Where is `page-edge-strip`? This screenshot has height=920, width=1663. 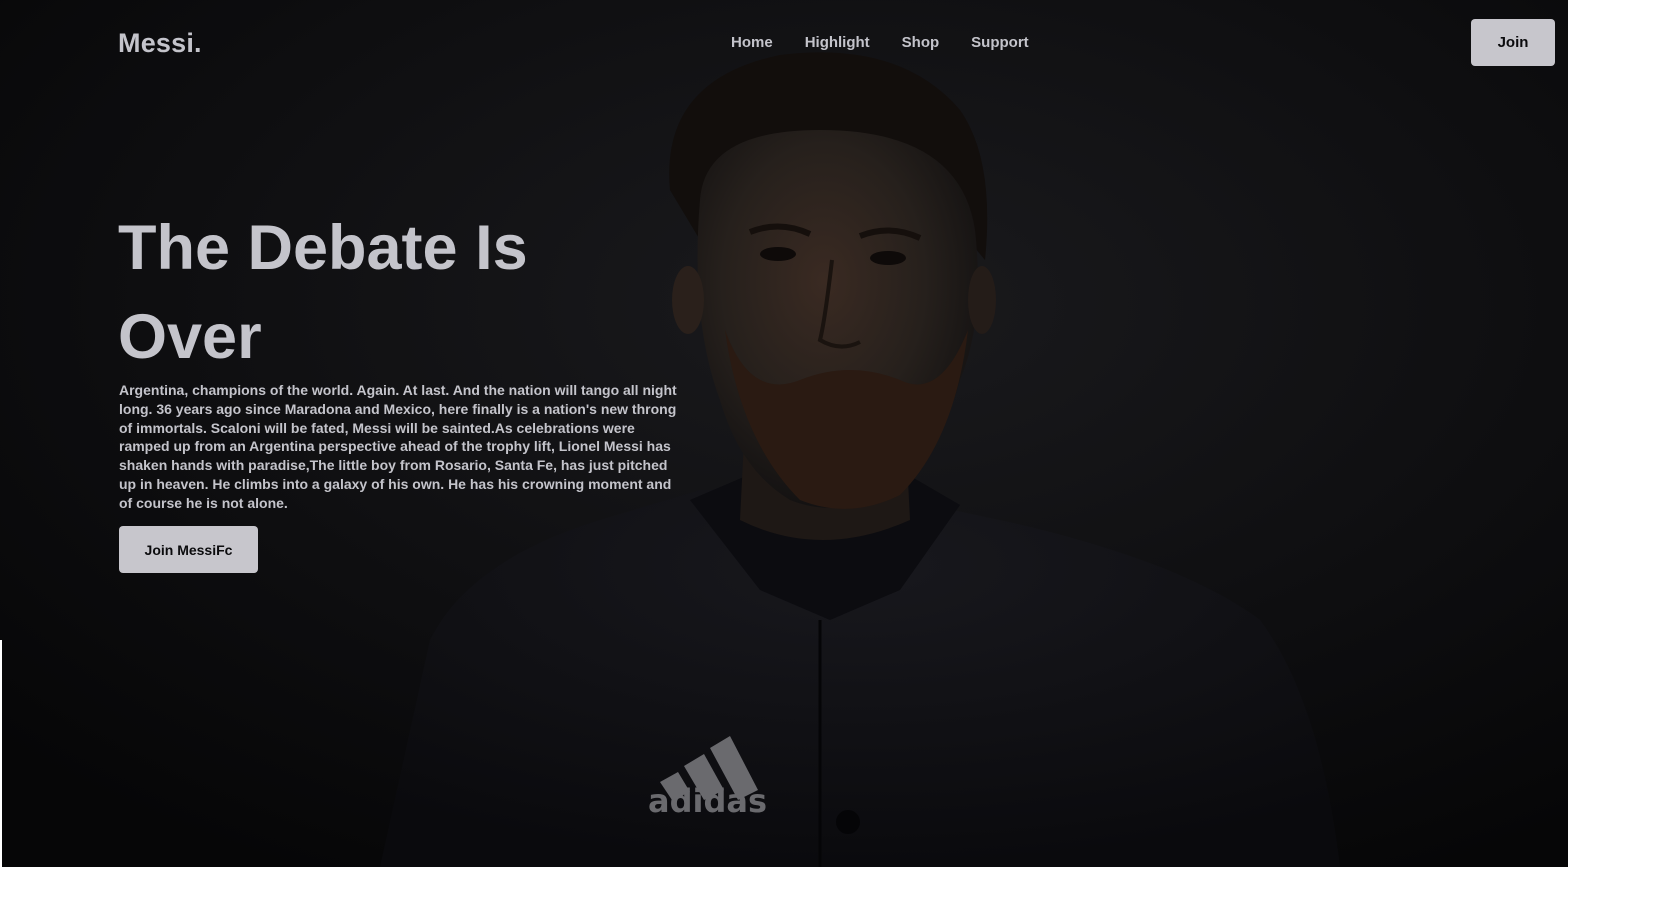
page-edge-strip is located at coordinates (1, 753).